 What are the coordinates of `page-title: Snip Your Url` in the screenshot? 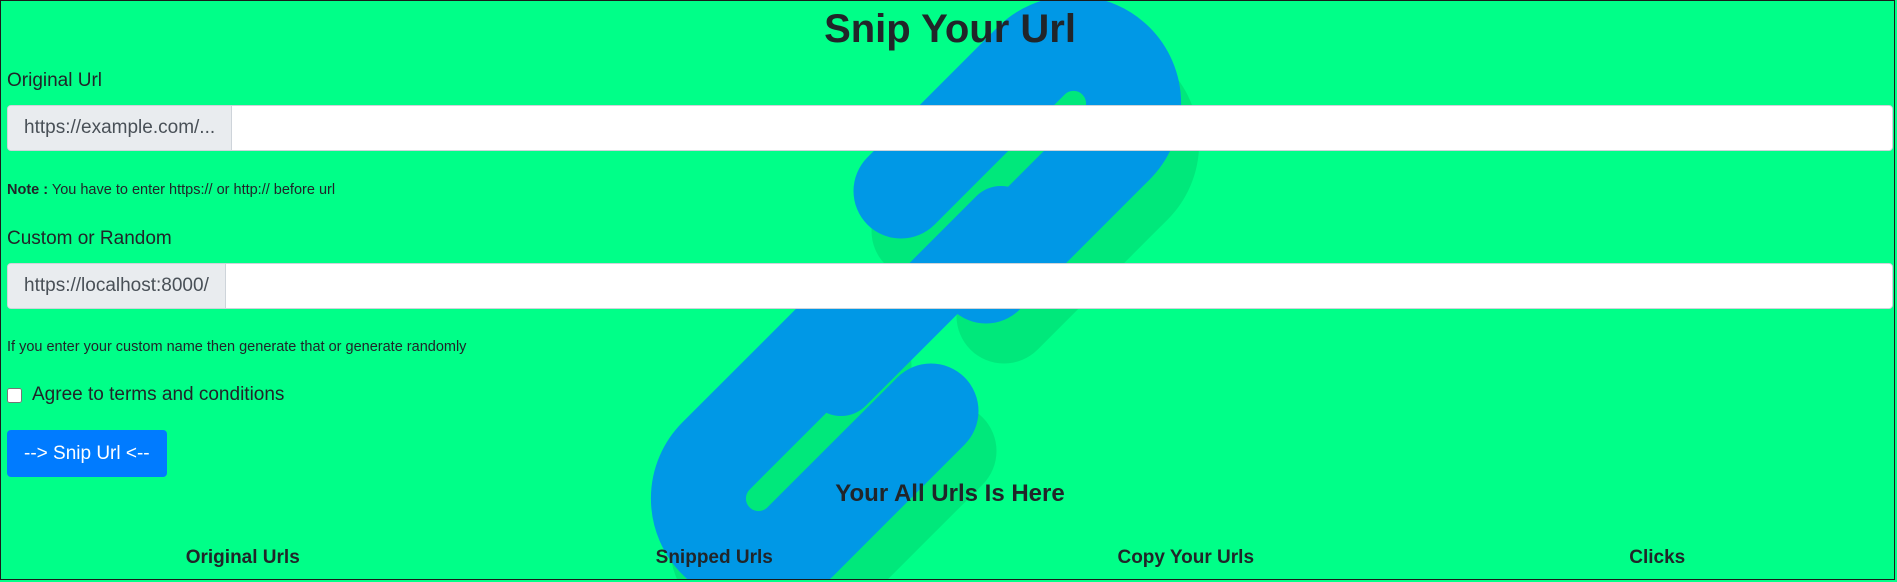 It's located at (950, 29).